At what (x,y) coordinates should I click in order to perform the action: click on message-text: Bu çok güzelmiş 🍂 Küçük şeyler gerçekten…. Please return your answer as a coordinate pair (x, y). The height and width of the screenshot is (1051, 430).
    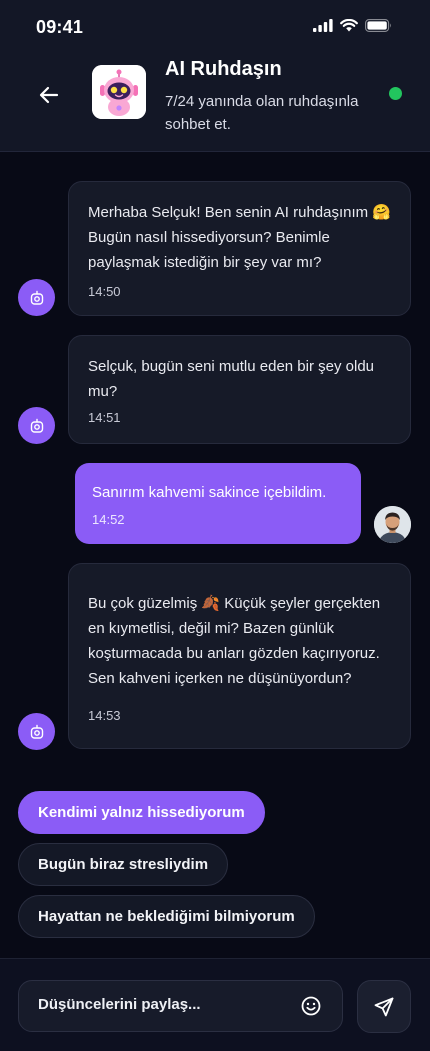
    Looking at the image, I should click on (234, 641).